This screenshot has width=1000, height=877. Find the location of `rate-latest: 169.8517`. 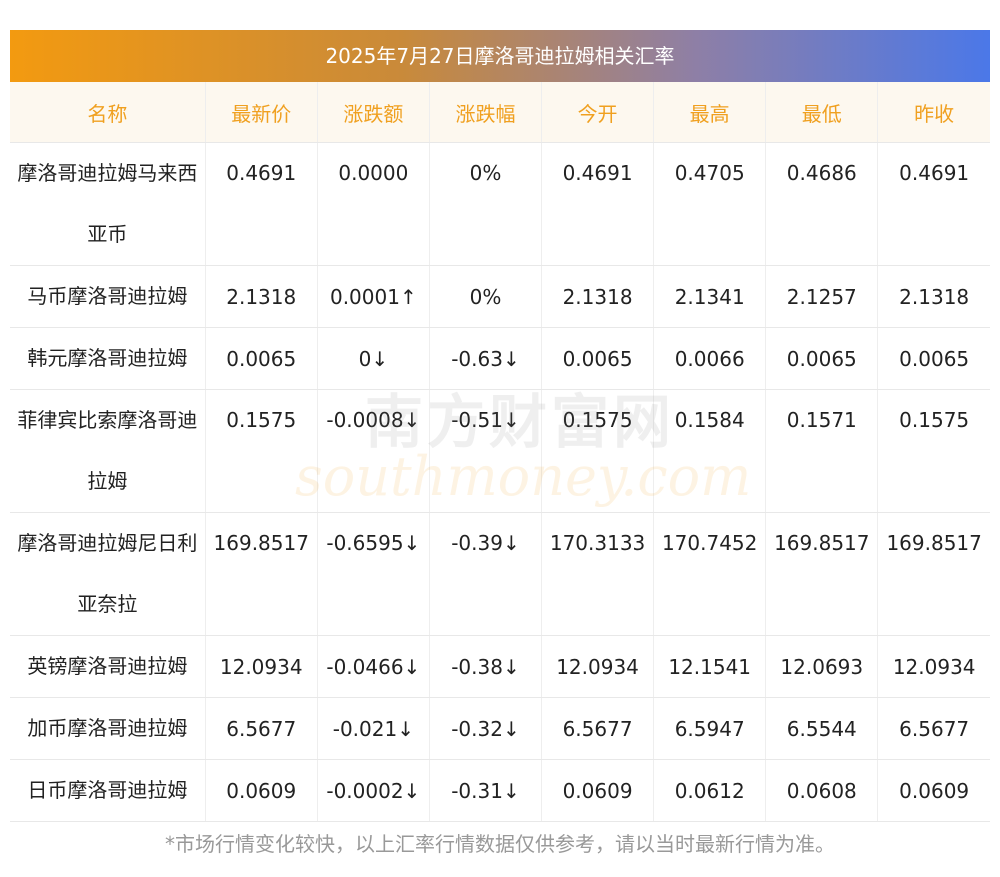

rate-latest: 169.8517 is located at coordinates (261, 574).